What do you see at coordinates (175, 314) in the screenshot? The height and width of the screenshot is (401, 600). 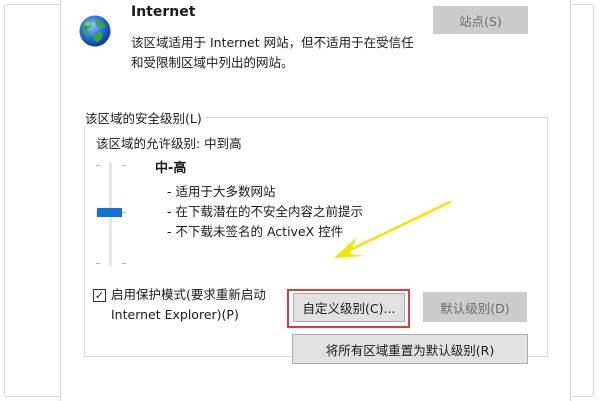 I see `protected-mode-label-line: Internet Explorer)(P)` at bounding box center [175, 314].